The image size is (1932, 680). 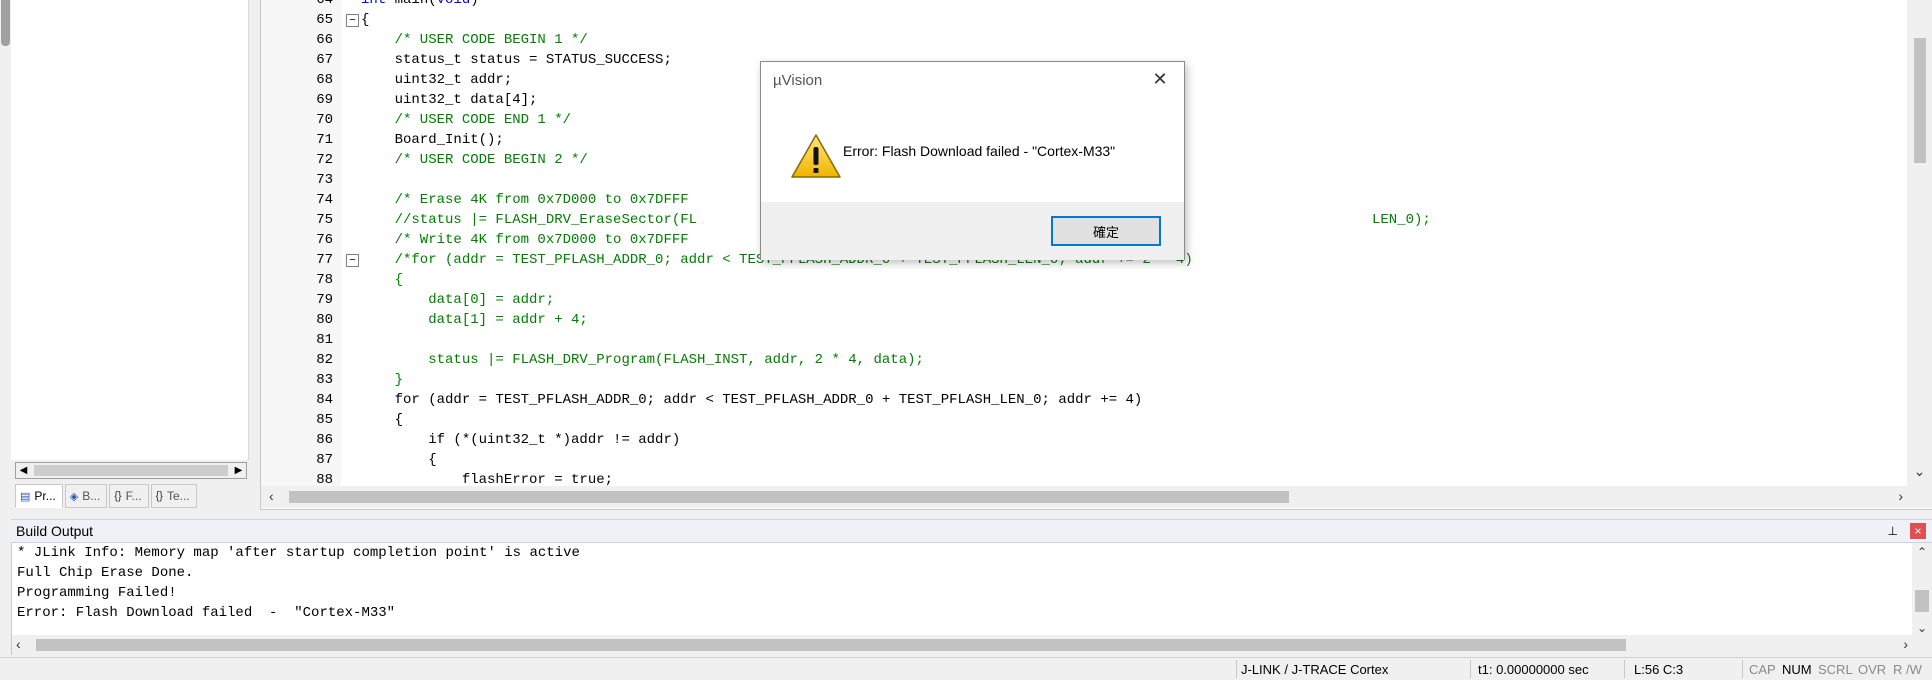 What do you see at coordinates (529, 220) in the screenshot?
I see `code-line: //status |= FLASH_DRV_EraseSector(FL` at bounding box center [529, 220].